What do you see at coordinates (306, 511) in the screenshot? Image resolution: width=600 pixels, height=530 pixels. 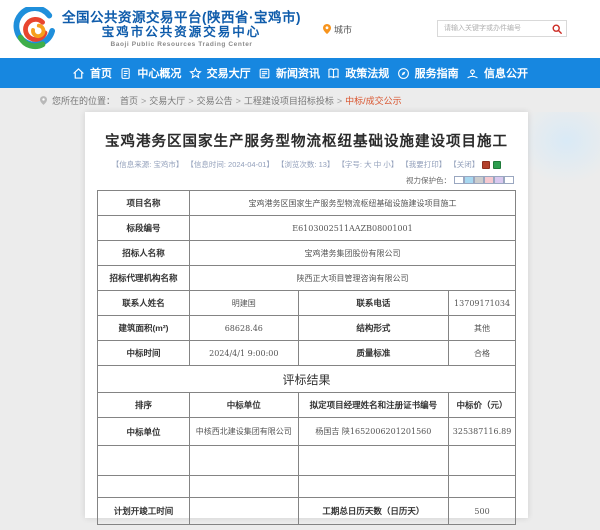 I see `table-row: 计划开竣工时间 工期总日历天数（日历天） 500` at bounding box center [306, 511].